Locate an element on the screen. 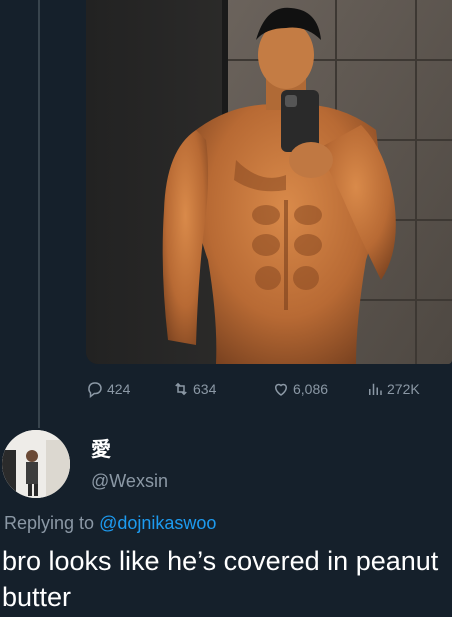  reply-button: 424 is located at coordinates (108, 389).